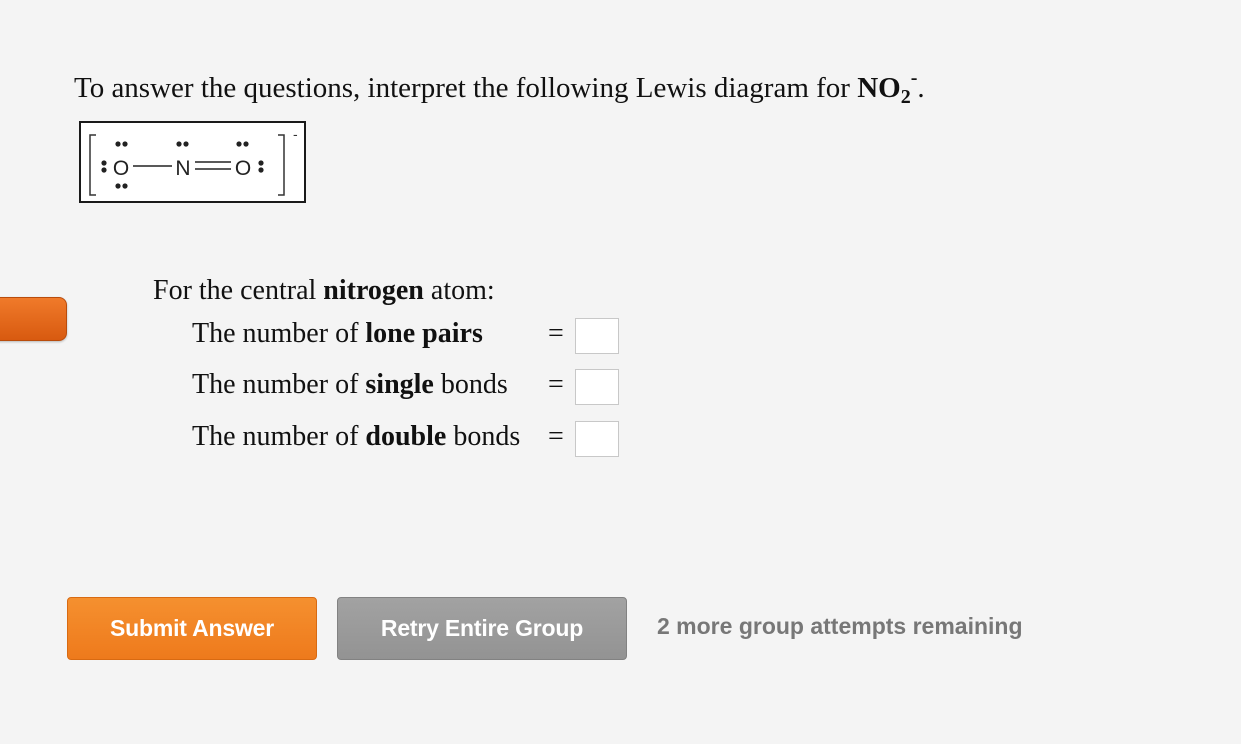 The width and height of the screenshot is (1241, 744). Describe the element at coordinates (459, 290) in the screenshot. I see `heading-end: atom:` at that location.